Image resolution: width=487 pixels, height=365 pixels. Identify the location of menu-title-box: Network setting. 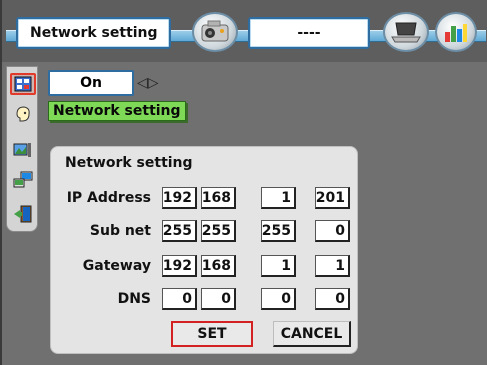
(93, 33).